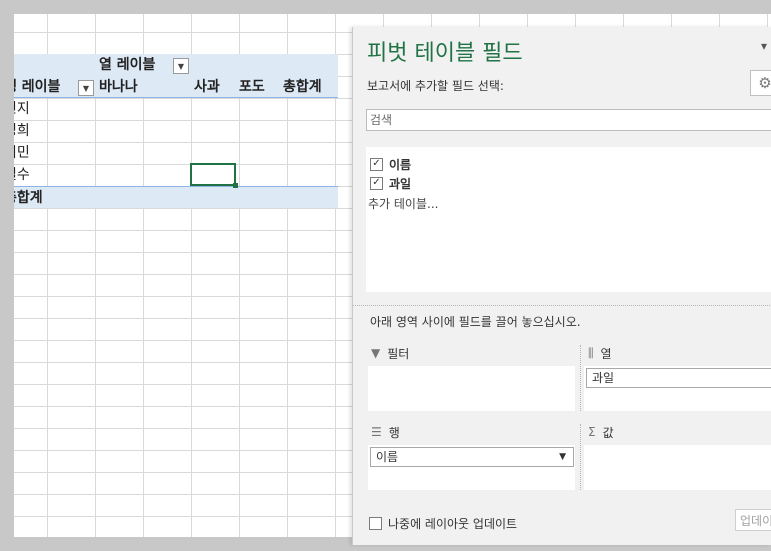 The width and height of the screenshot is (771, 551). I want to click on row-label: 지민, so click(17, 153).